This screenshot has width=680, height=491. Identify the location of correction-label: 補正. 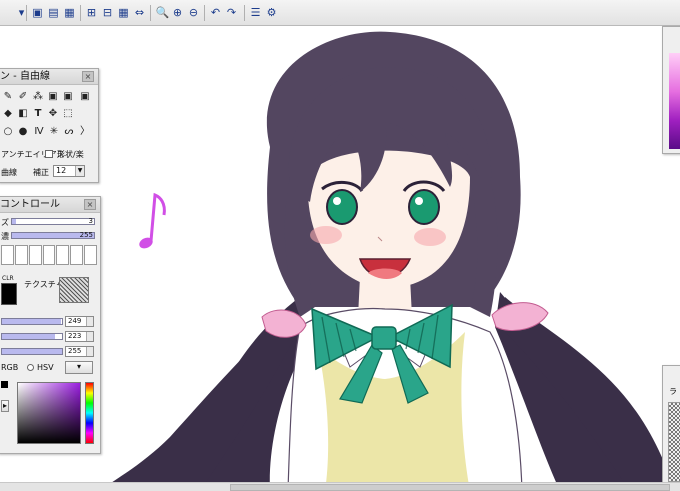
(41, 172).